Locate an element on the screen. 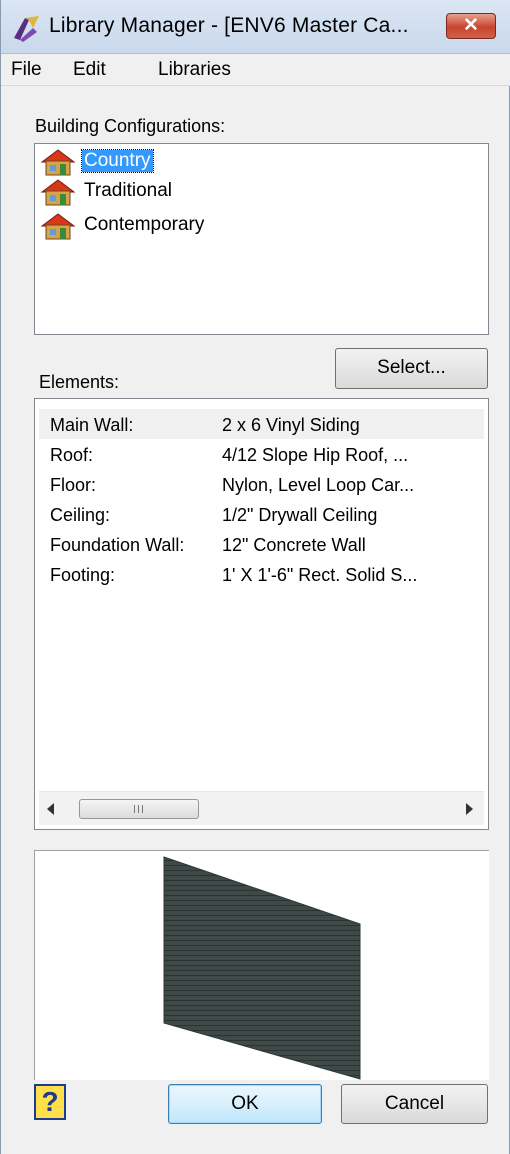 Image resolution: width=510 pixels, height=1154 pixels. element-name: Ceiling: is located at coordinates (80, 515).